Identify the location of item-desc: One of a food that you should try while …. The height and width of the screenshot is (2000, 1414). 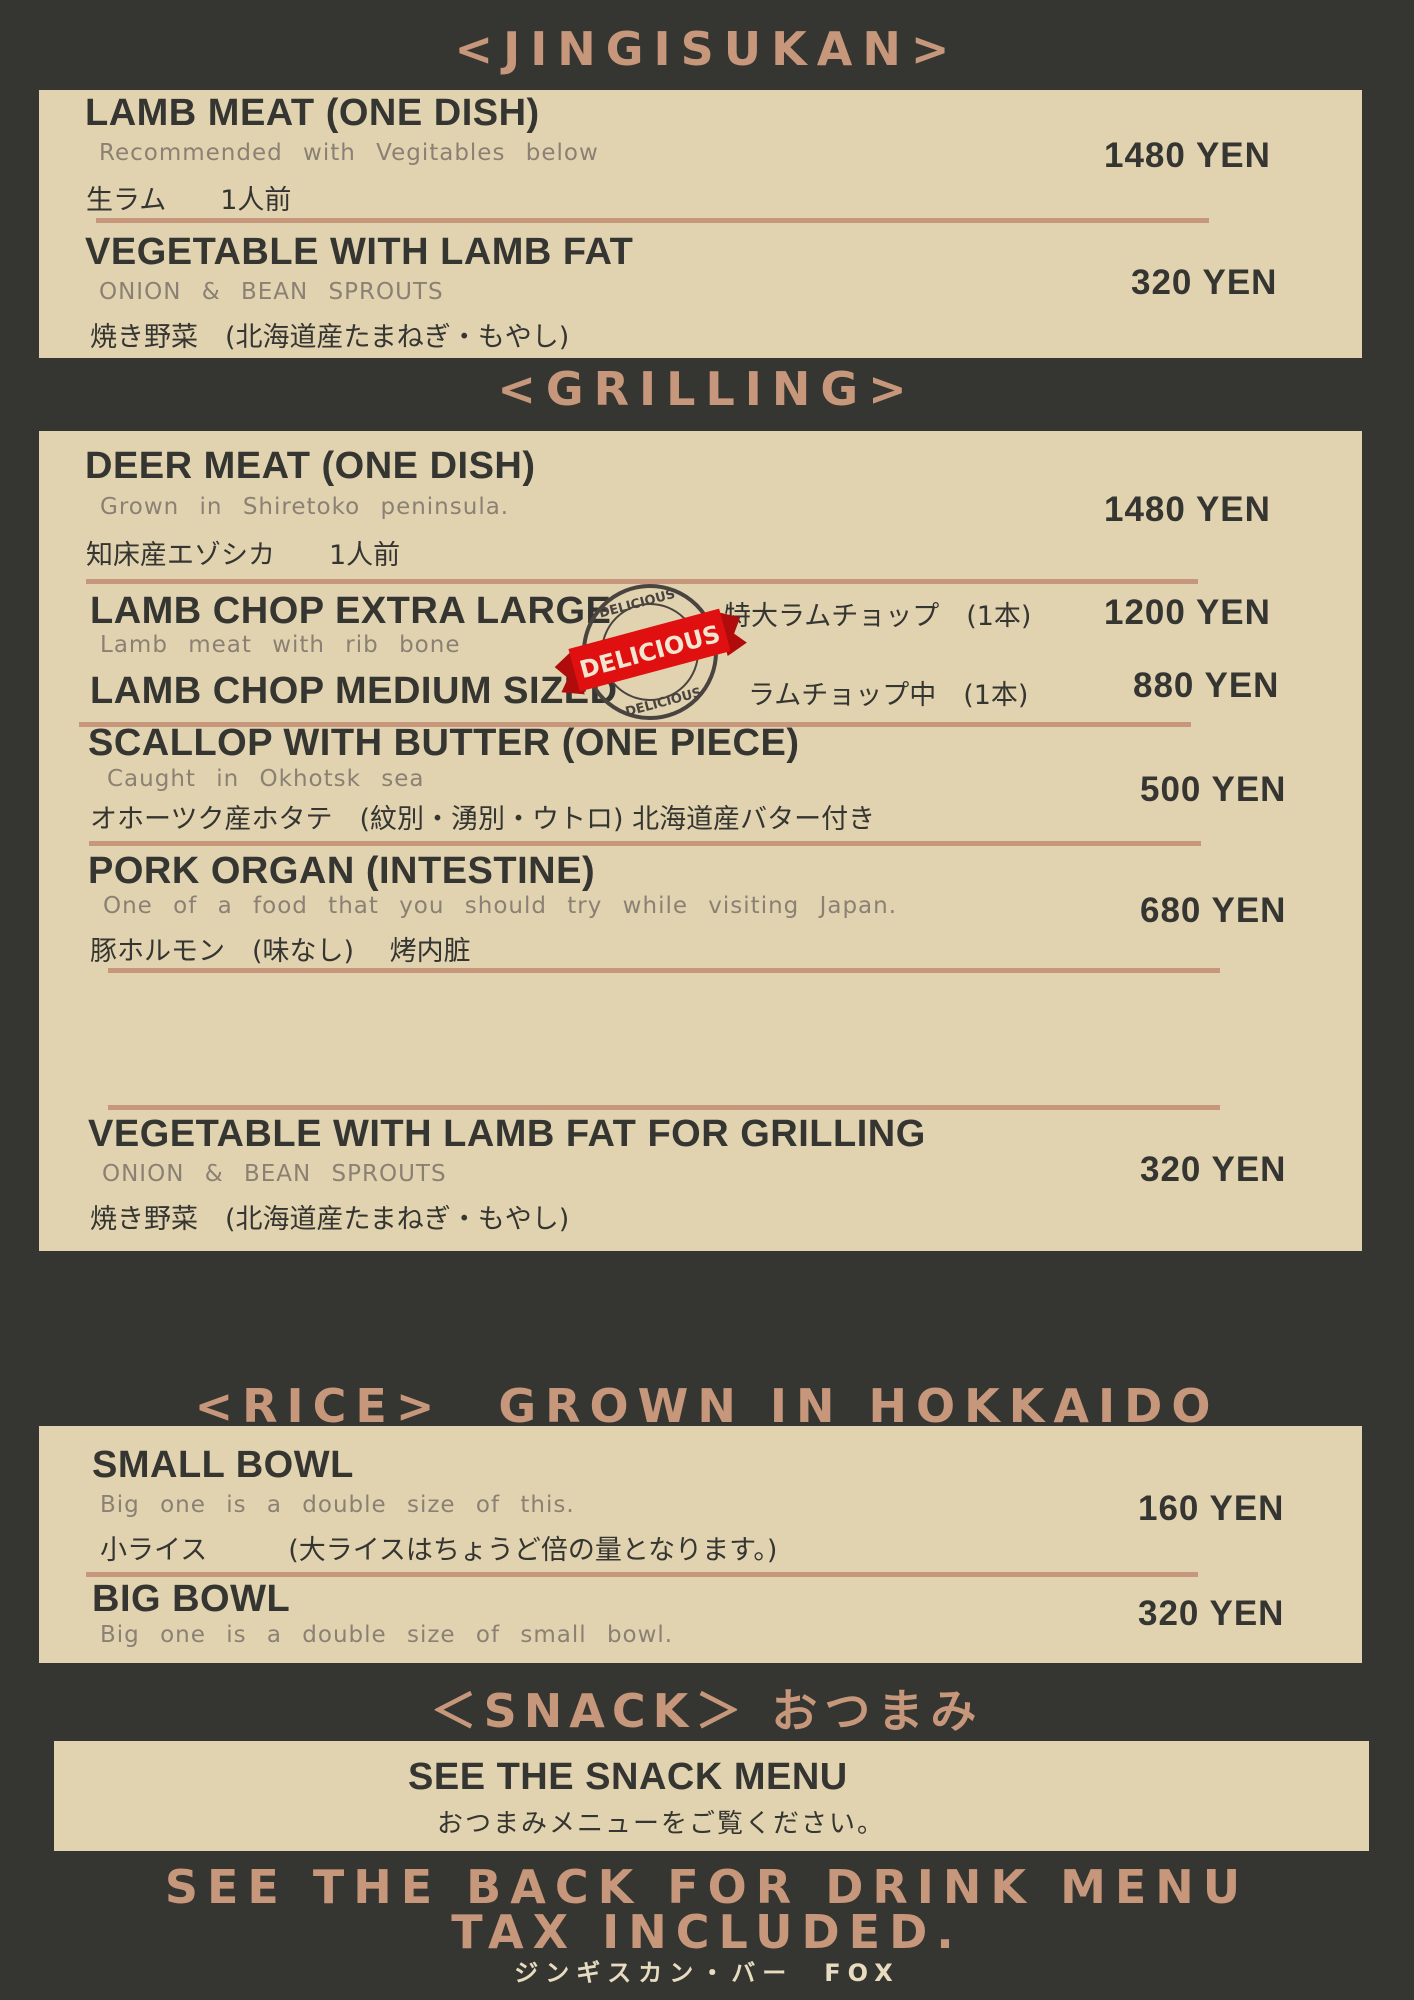
(500, 906).